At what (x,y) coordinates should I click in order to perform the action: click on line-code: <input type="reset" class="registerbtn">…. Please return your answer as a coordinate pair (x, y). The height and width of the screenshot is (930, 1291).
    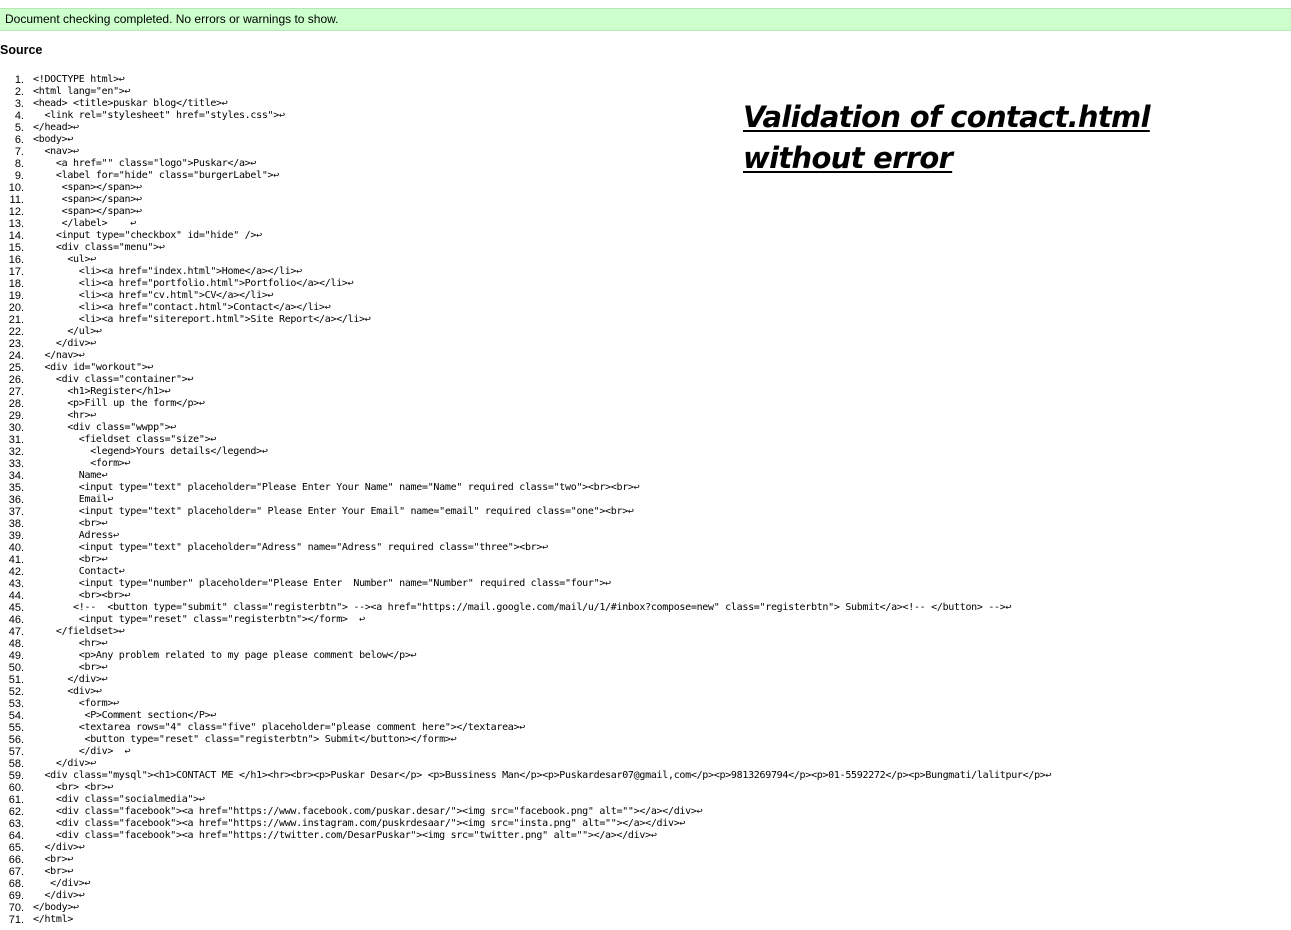
    Looking at the image, I should click on (199, 619).